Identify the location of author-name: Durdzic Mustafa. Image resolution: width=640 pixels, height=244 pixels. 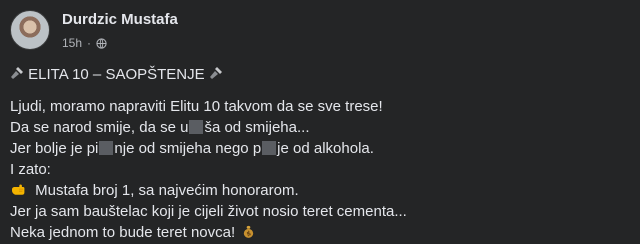
(120, 19).